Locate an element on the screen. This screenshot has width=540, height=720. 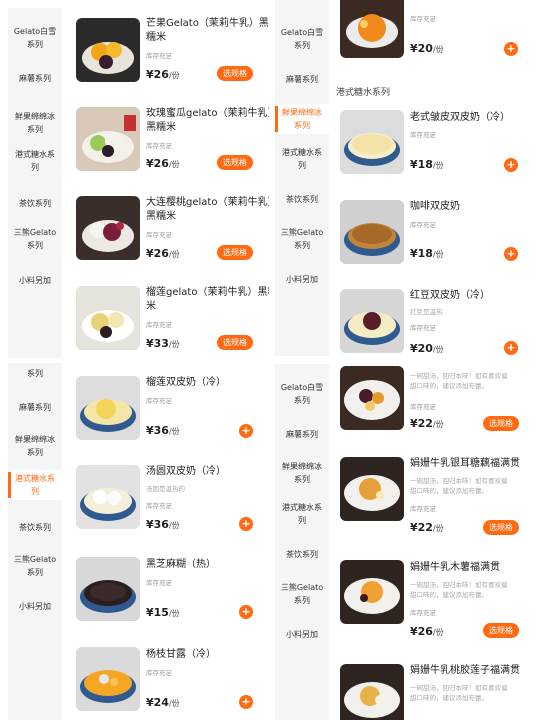
sidebar-item-hk-dessert-active: 港式糖水系列 is located at coordinates (35, 485).